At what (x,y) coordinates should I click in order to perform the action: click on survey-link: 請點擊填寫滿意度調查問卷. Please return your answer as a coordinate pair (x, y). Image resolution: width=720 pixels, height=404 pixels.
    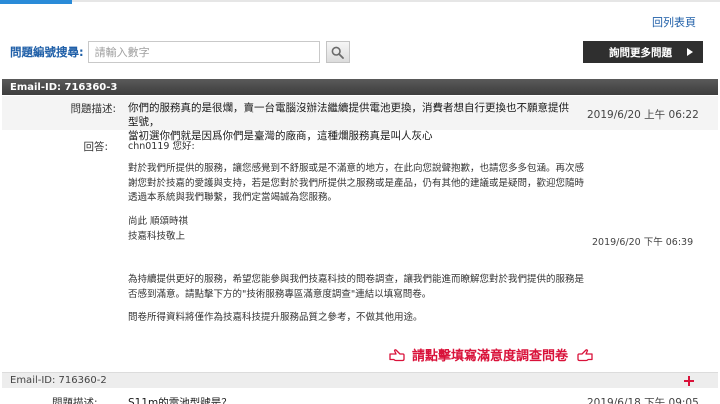
    Looking at the image, I should click on (491, 354).